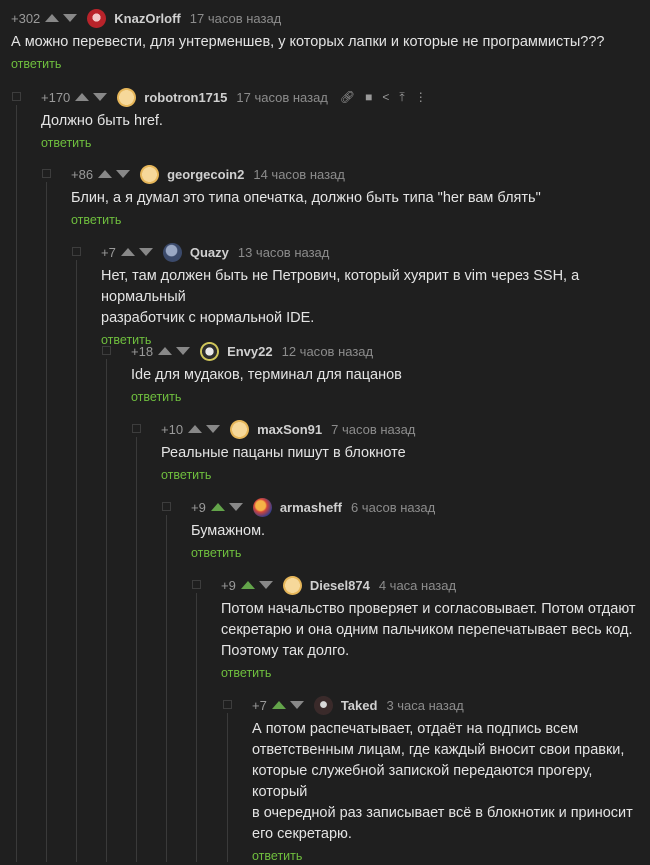 The height and width of the screenshot is (865, 650). Describe the element at coordinates (228, 531) in the screenshot. I see `comment-text-line: Бумажном.` at that location.